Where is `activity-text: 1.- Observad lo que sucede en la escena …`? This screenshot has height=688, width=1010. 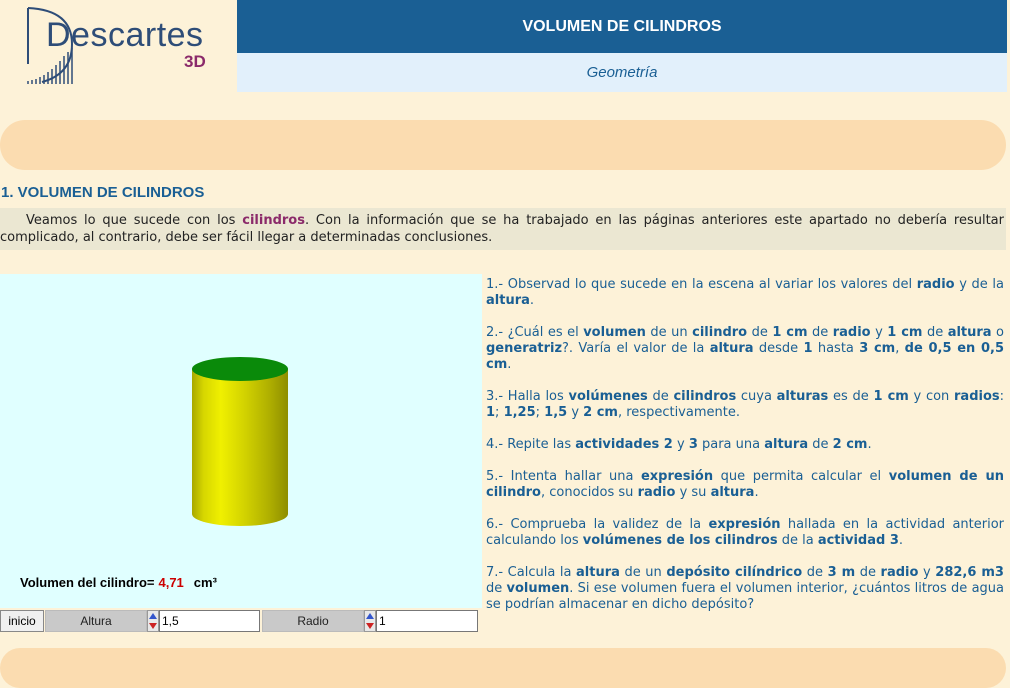 activity-text: 1.- Observad lo que sucede en la escena … is located at coordinates (701, 284).